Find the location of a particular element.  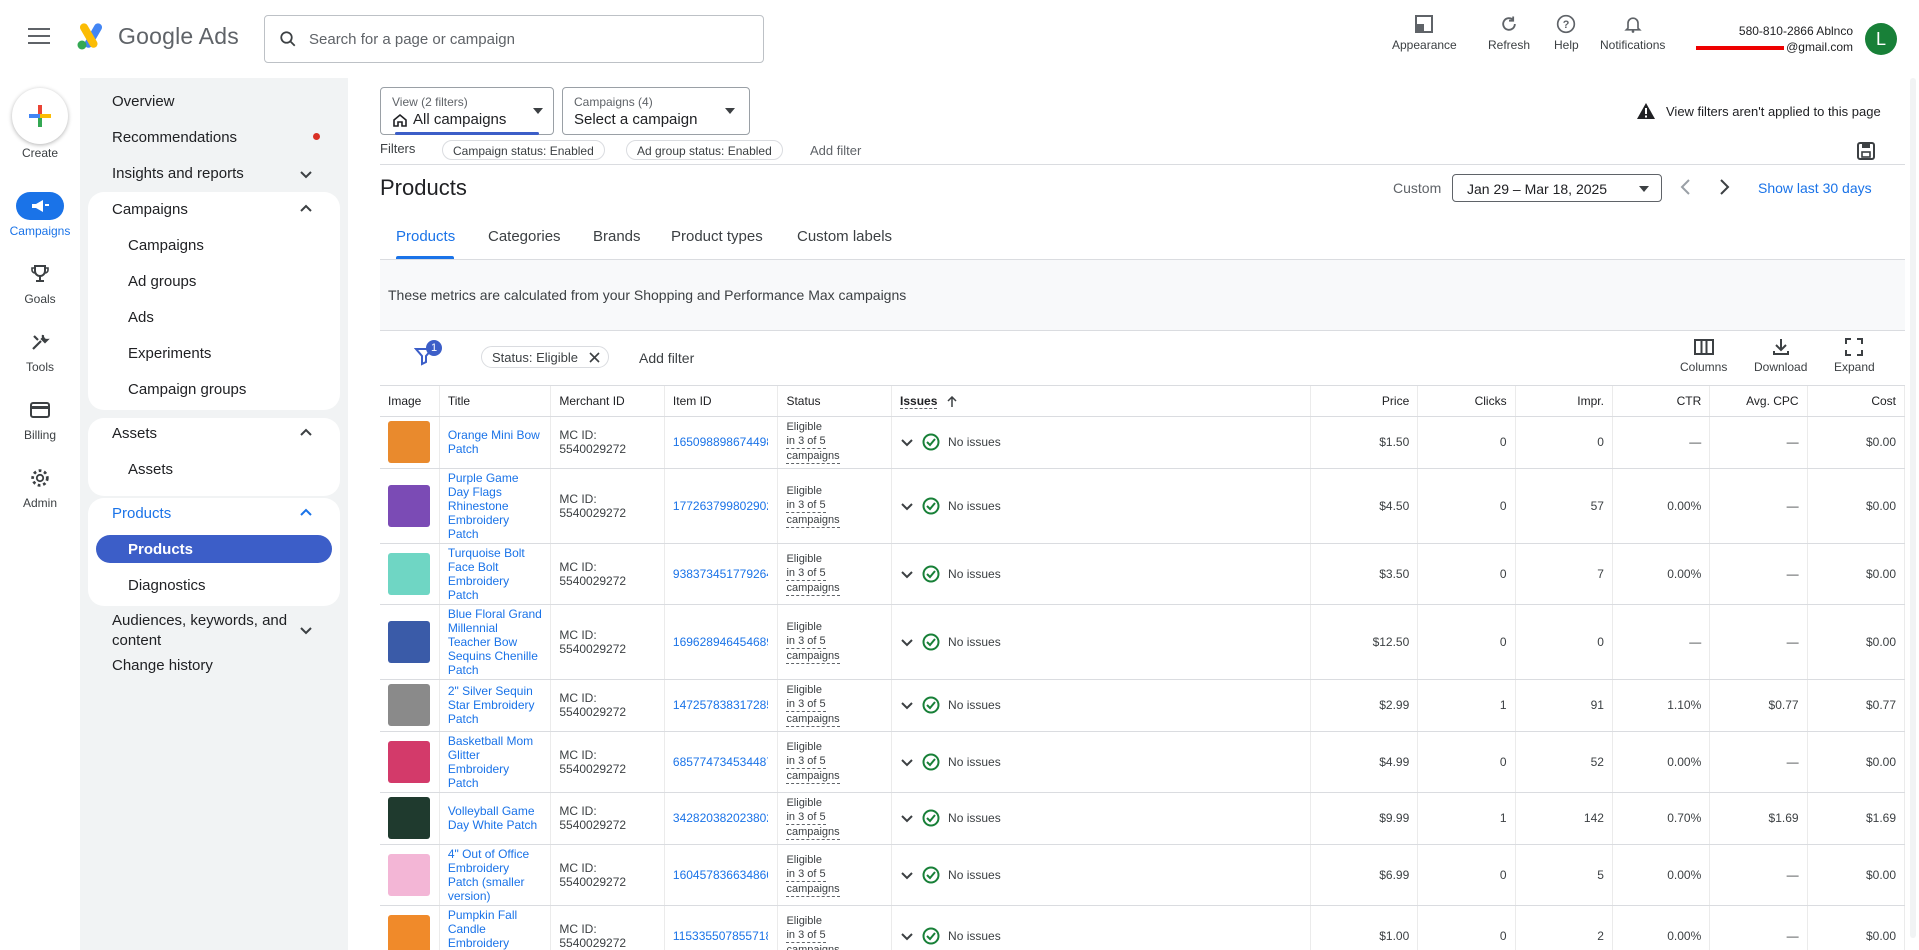

col-impressions: Impr. is located at coordinates (1564, 401).